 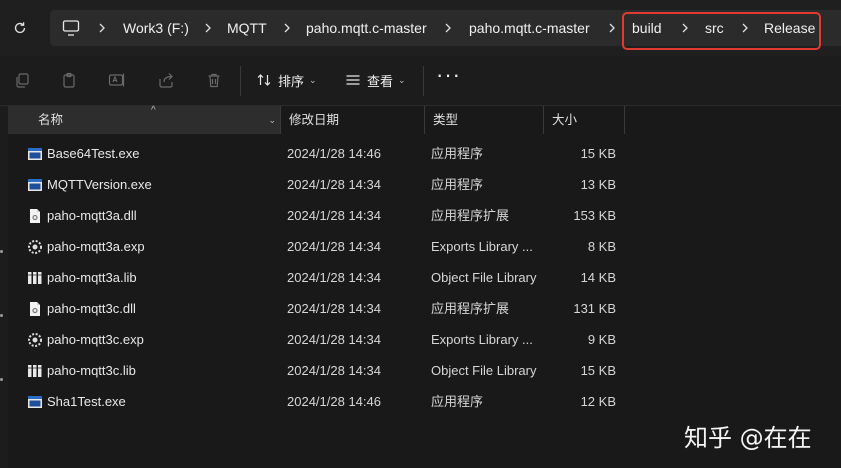 What do you see at coordinates (565, 120) in the screenshot?
I see `column-header-size-label: 大小` at bounding box center [565, 120].